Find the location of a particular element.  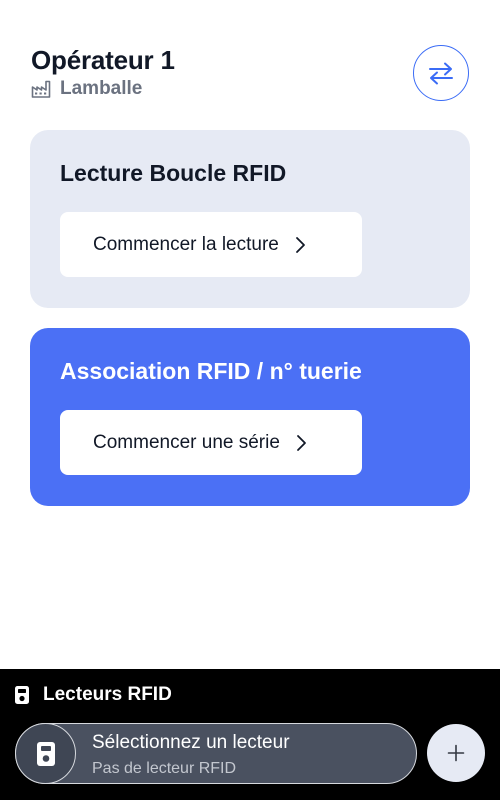

site-row: Lamballe is located at coordinates (86, 89).